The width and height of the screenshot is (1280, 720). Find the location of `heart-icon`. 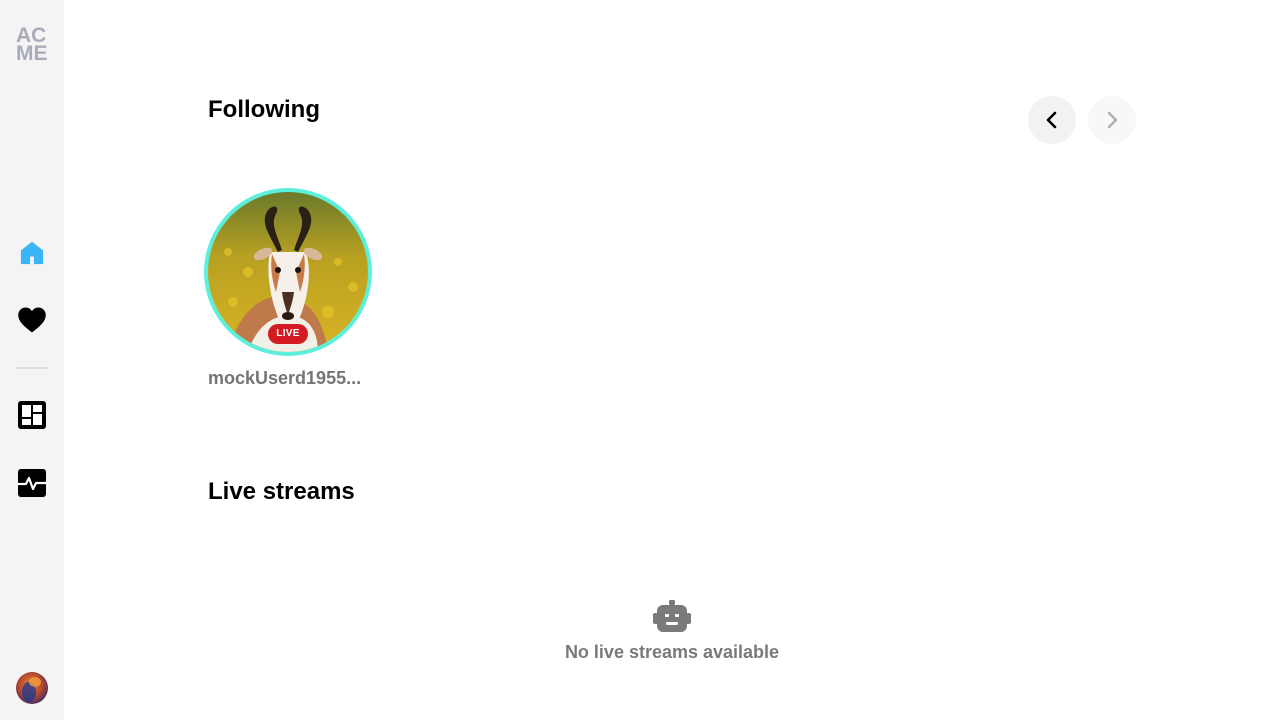

heart-icon is located at coordinates (32, 320).